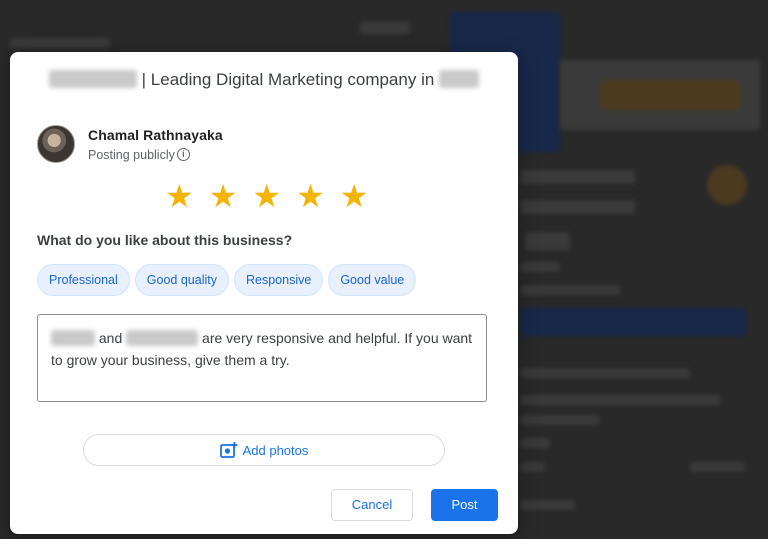  Describe the element at coordinates (130, 144) in the screenshot. I see `reviewer-info: Chamal Rathnayaka Posting publicly i` at that location.